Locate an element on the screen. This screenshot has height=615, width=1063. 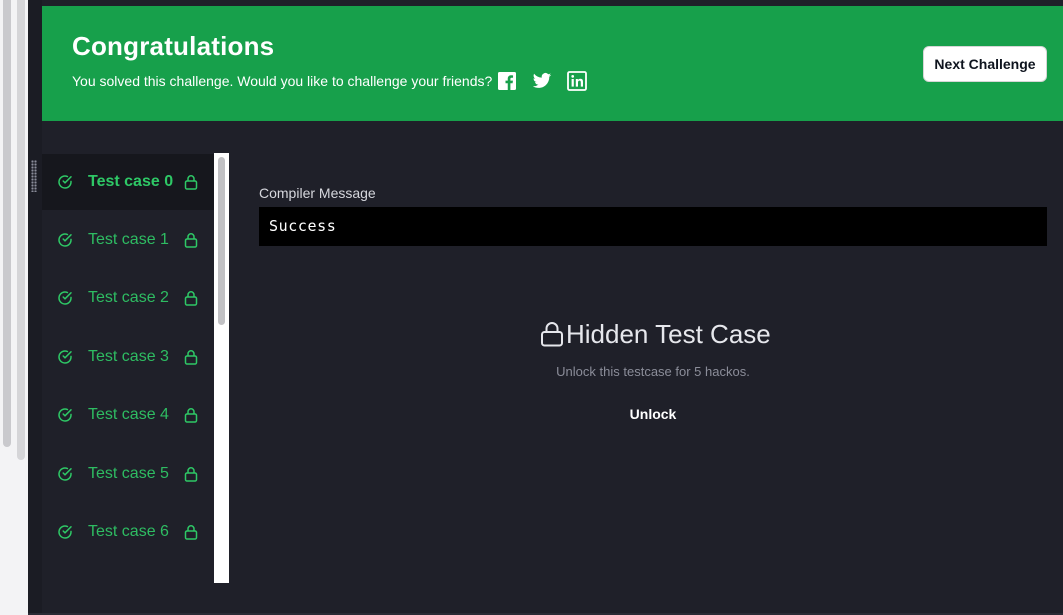
test-case-item: Test case 0 is located at coordinates (128, 182).